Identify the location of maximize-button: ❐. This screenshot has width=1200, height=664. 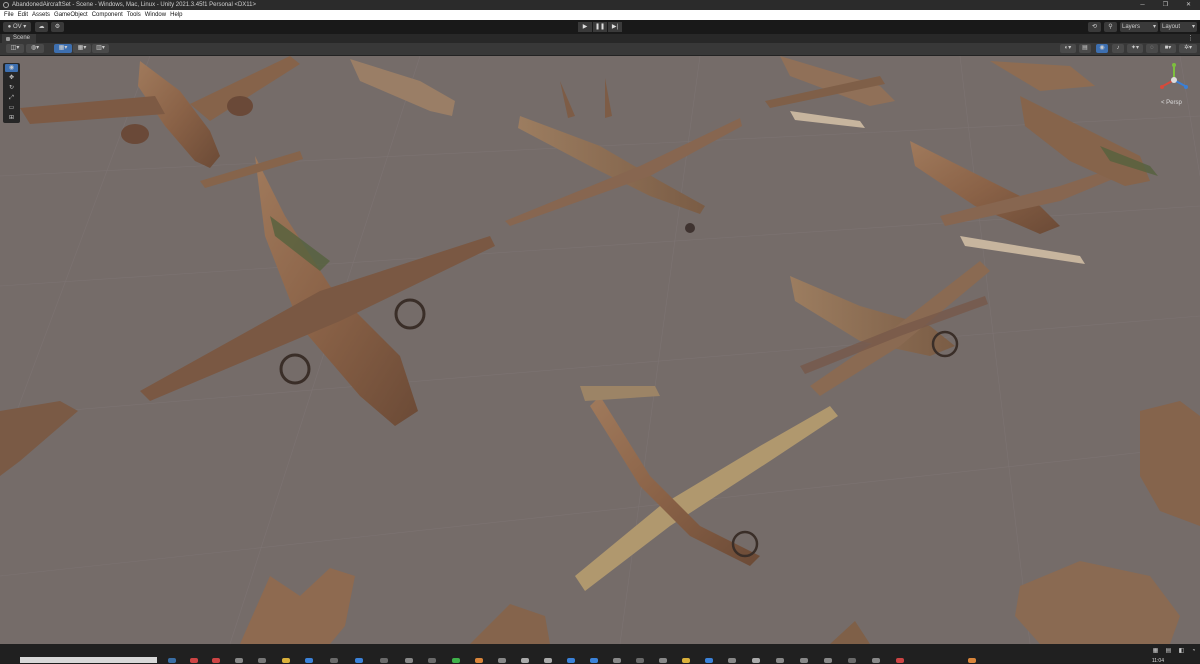
(1165, 5).